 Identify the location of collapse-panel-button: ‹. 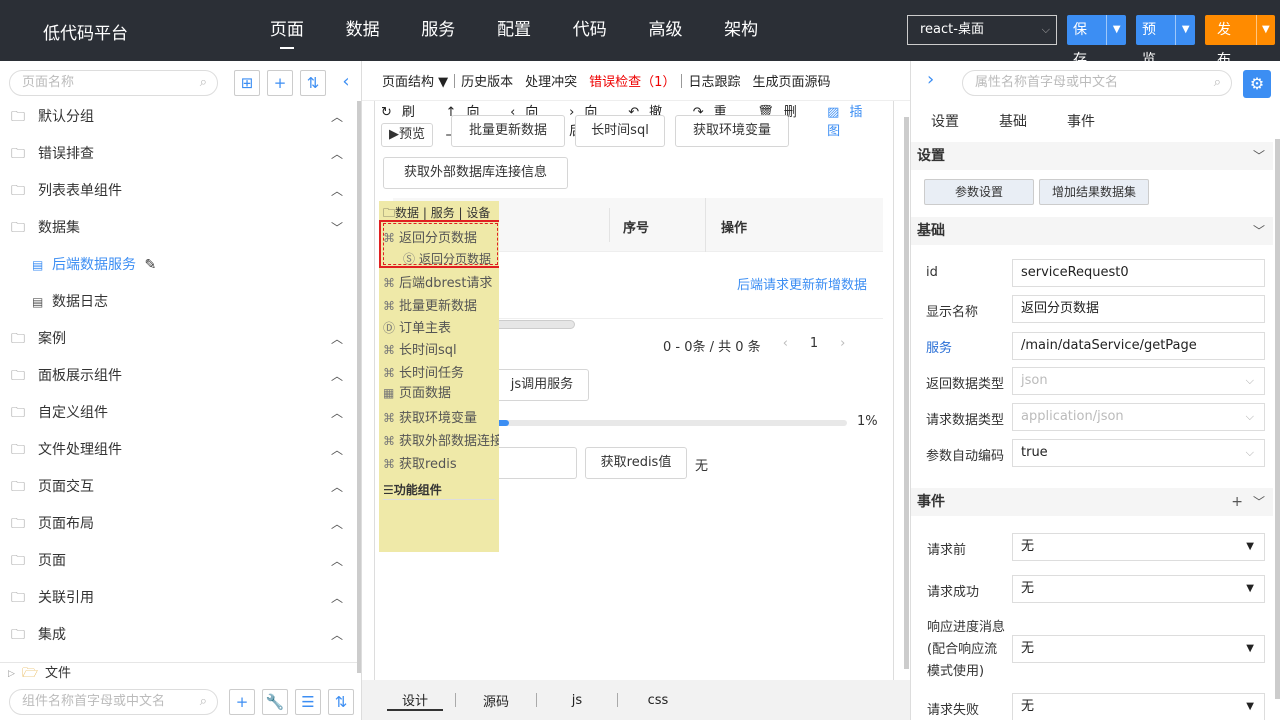
(346, 83).